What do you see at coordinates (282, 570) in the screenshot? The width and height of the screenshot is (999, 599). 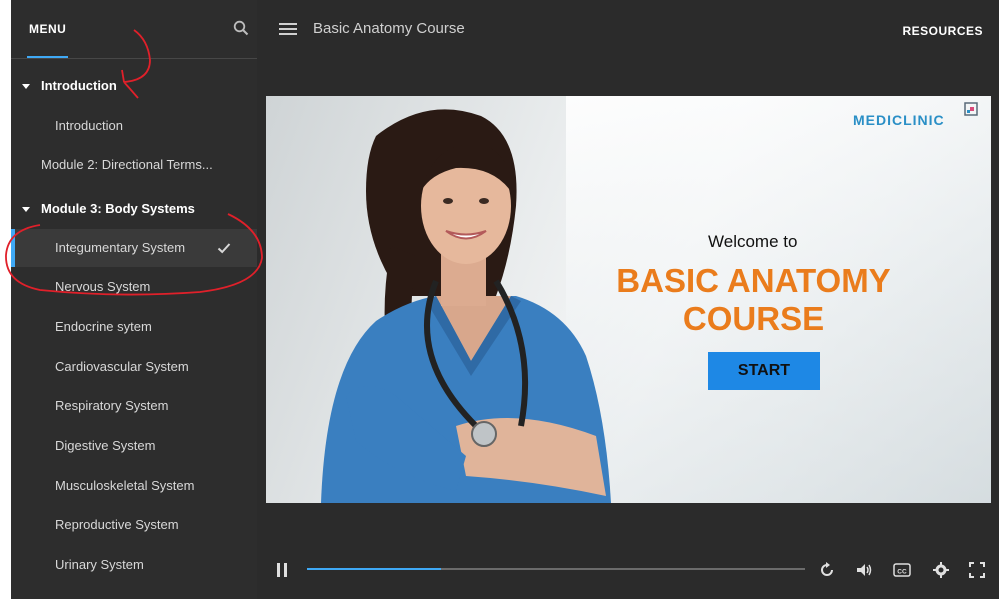 I see `pause-icon` at bounding box center [282, 570].